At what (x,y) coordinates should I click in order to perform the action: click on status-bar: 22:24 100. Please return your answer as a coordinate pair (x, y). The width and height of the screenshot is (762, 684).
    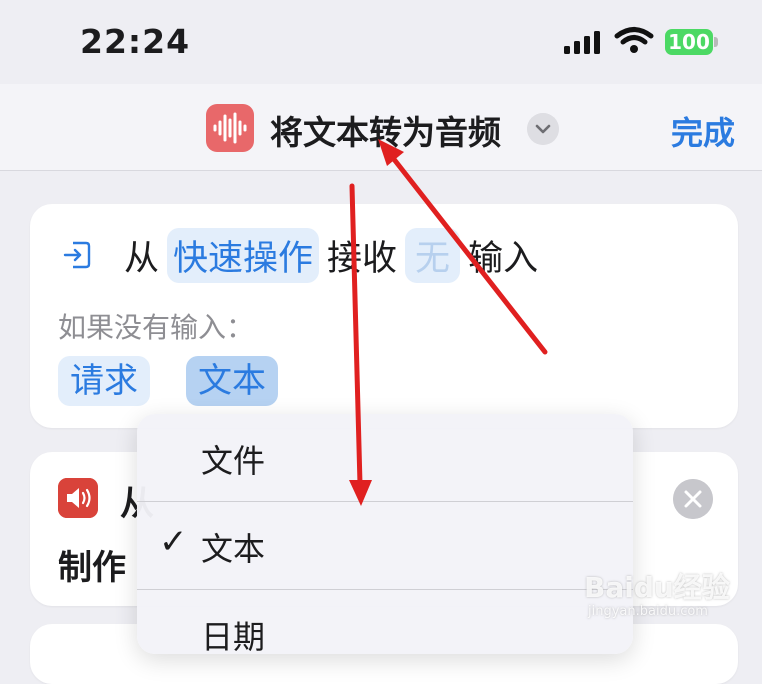
    Looking at the image, I should click on (381, 42).